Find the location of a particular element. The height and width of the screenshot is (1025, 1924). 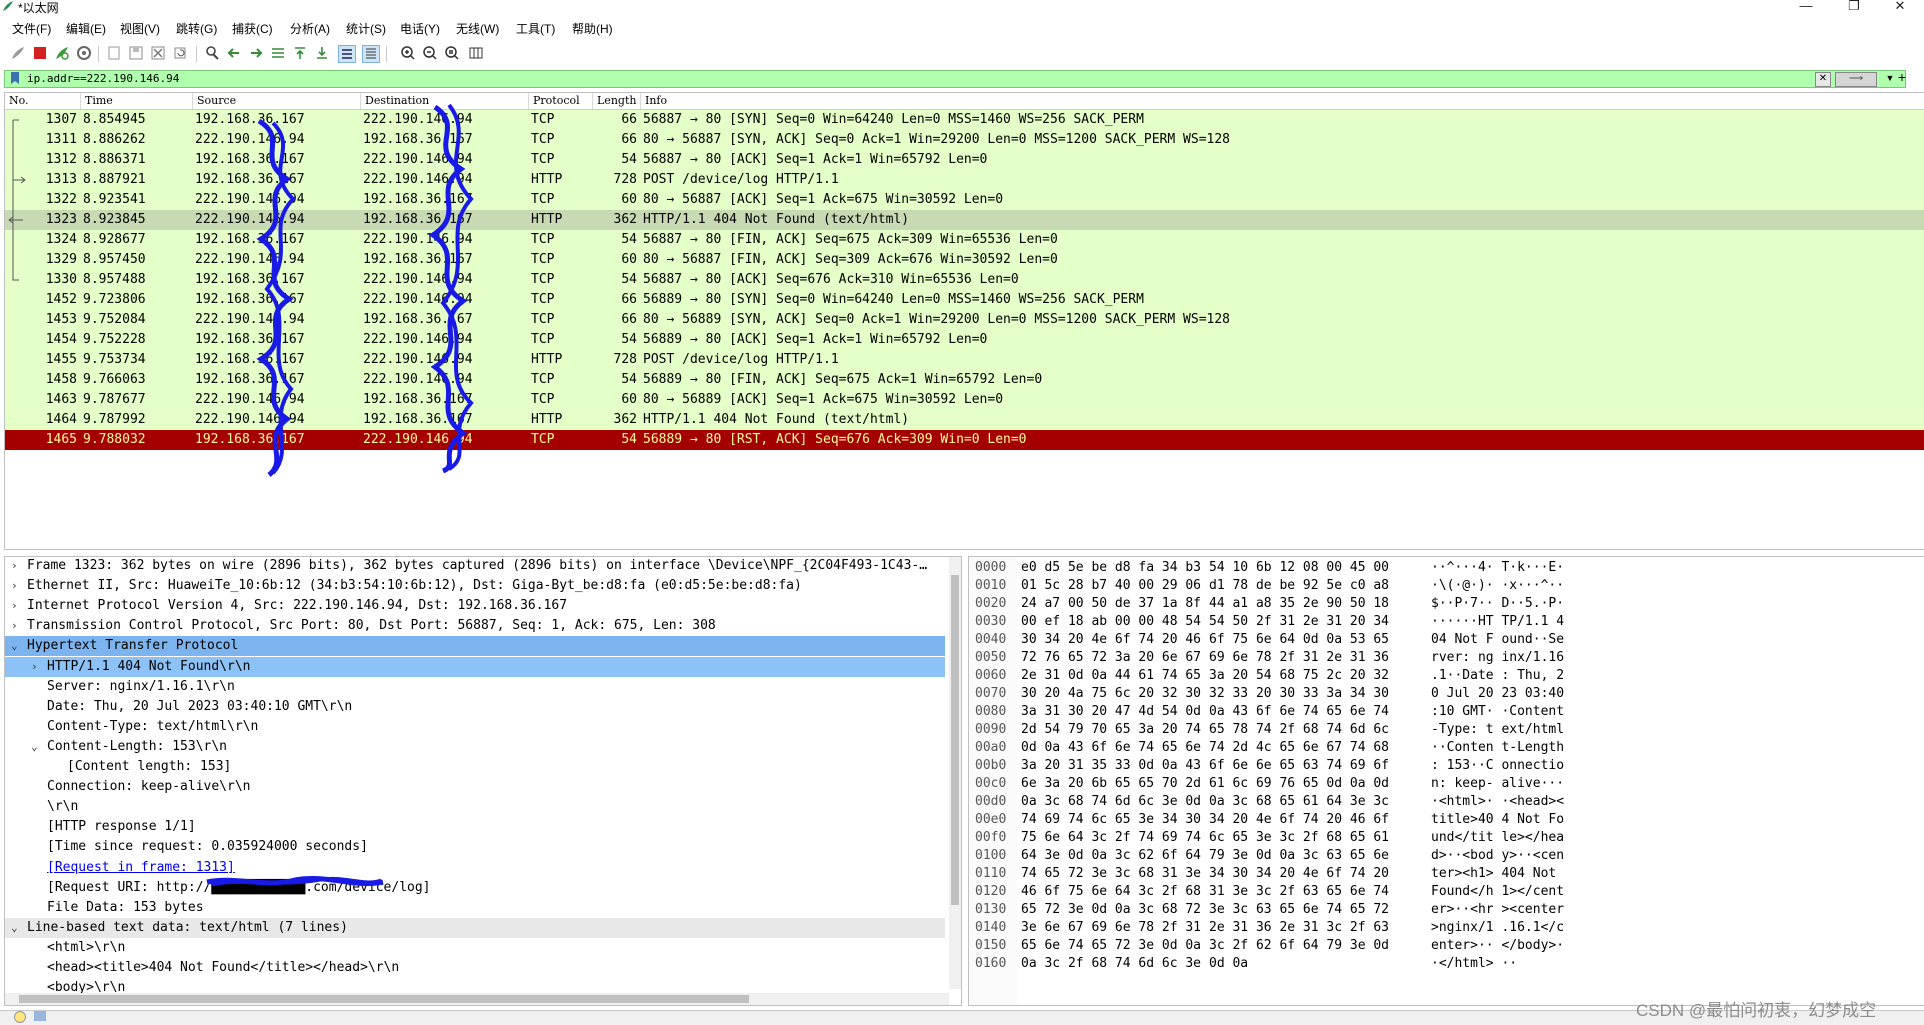

menu-analyze: 分析(A) is located at coordinates (310, 28).